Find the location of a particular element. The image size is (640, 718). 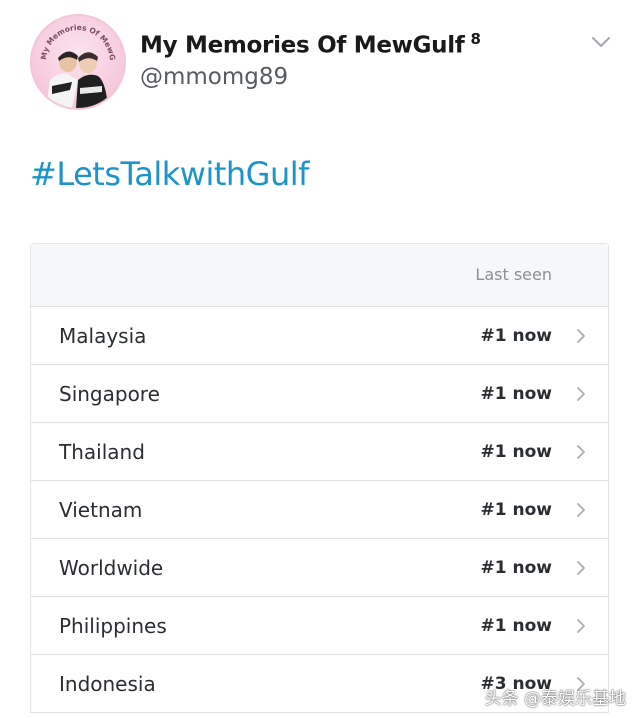

trend-country: Singapore is located at coordinates (109, 394).